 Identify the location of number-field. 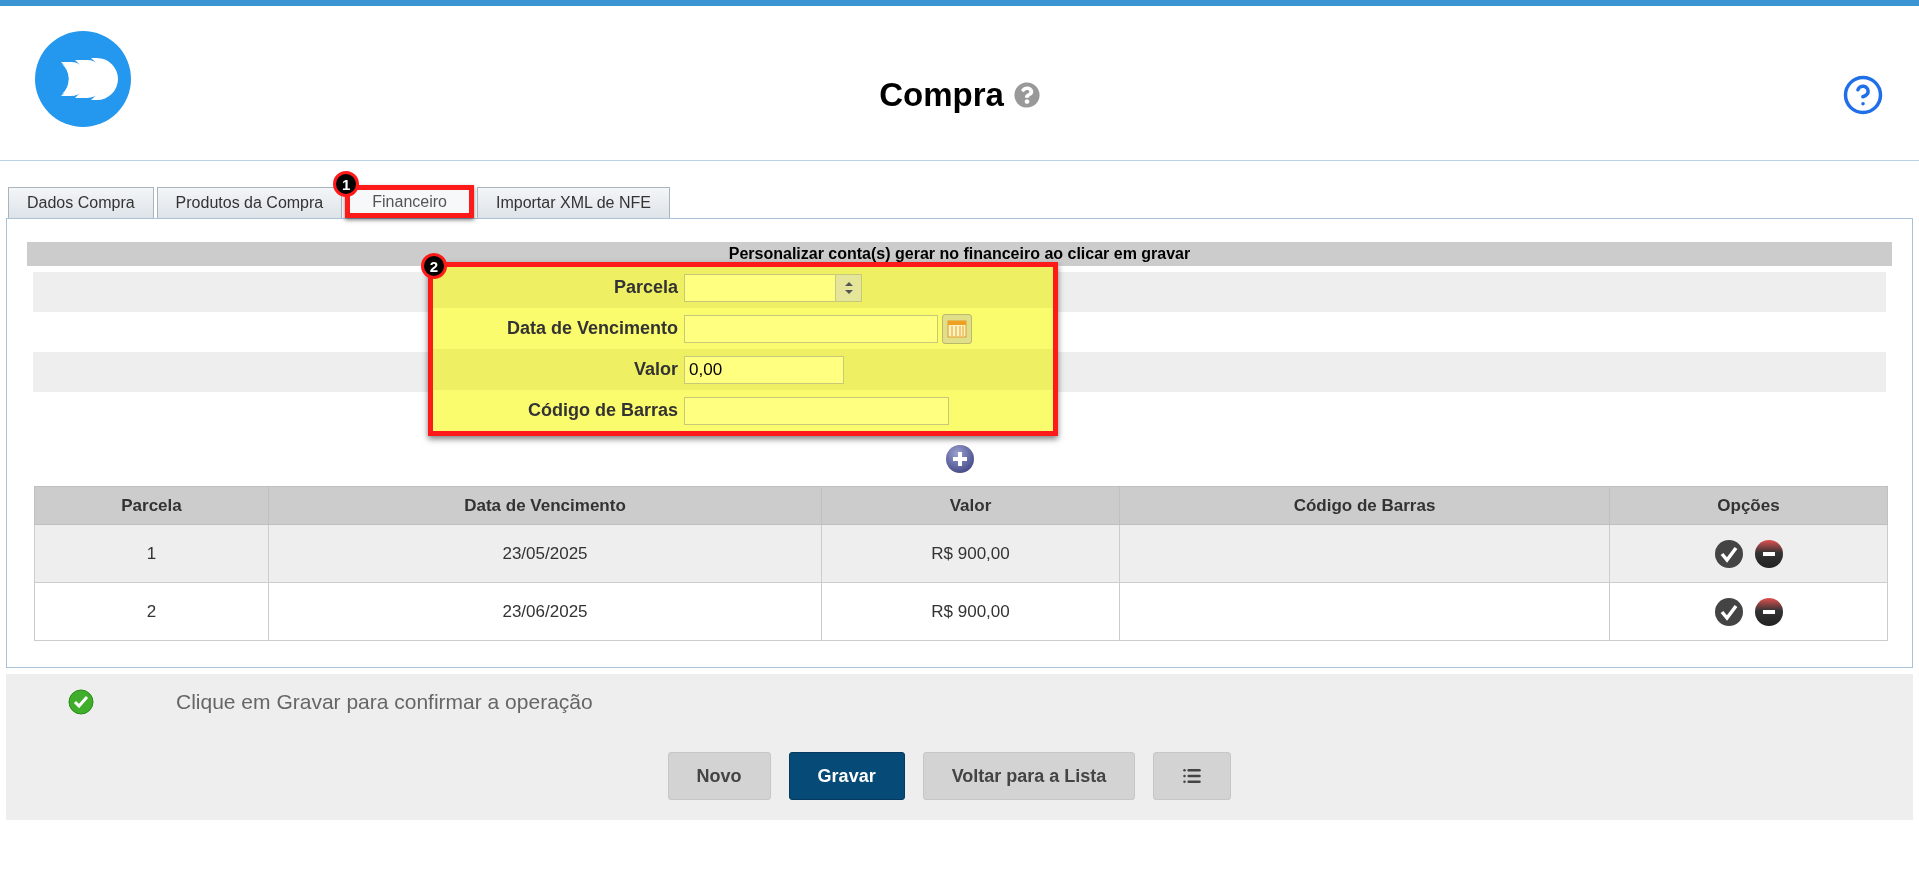
(773, 287).